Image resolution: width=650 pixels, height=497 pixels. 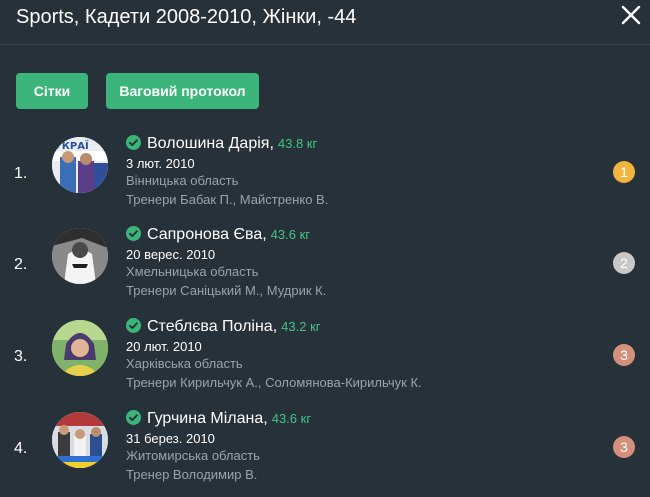 I want to click on place-number: 1., so click(x=21, y=173).